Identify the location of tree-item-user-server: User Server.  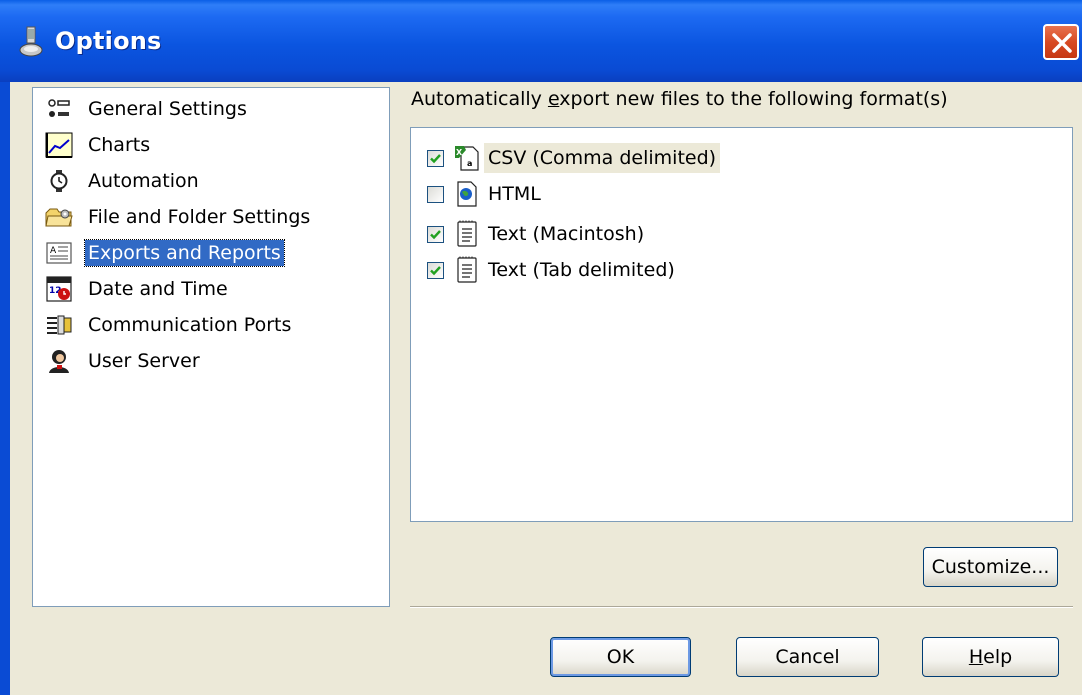
(124, 361).